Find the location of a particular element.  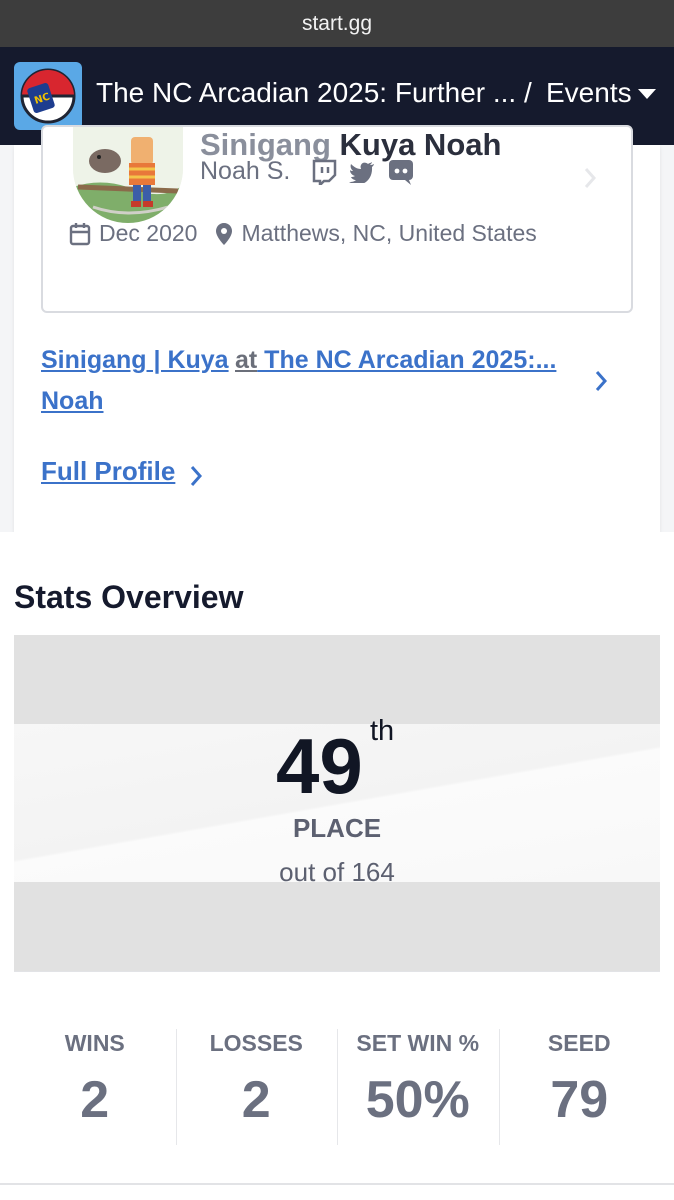

user-location: Matthews, NC, United States is located at coordinates (376, 233).